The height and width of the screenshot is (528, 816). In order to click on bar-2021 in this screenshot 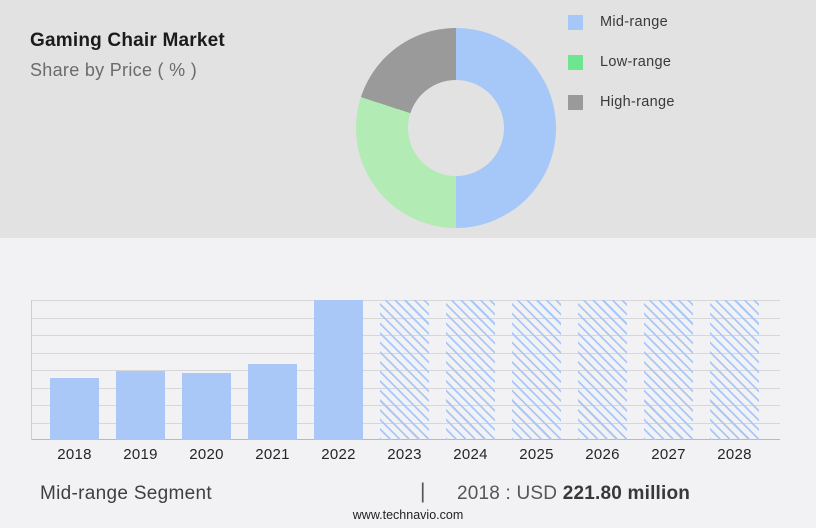, I will do `click(272, 402)`.